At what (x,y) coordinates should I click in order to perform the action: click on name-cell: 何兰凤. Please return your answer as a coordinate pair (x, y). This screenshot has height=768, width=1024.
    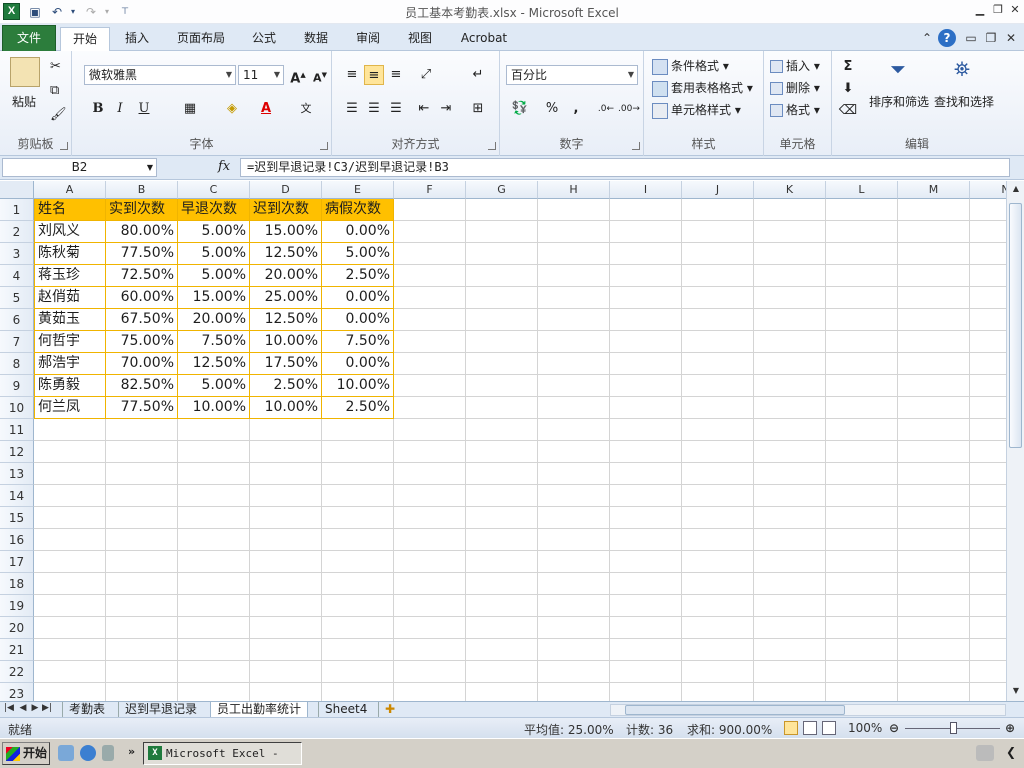
    Looking at the image, I should click on (70, 408).